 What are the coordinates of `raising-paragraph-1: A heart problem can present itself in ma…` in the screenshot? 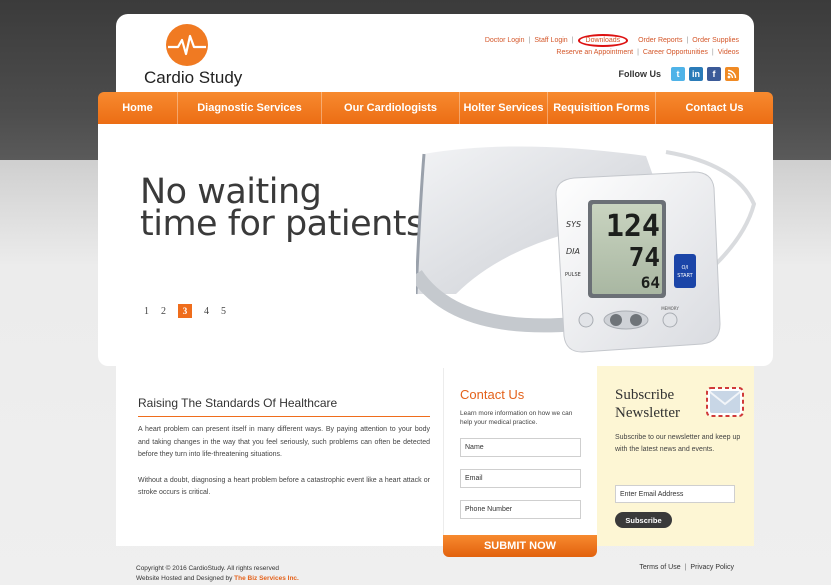 It's located at (284, 442).